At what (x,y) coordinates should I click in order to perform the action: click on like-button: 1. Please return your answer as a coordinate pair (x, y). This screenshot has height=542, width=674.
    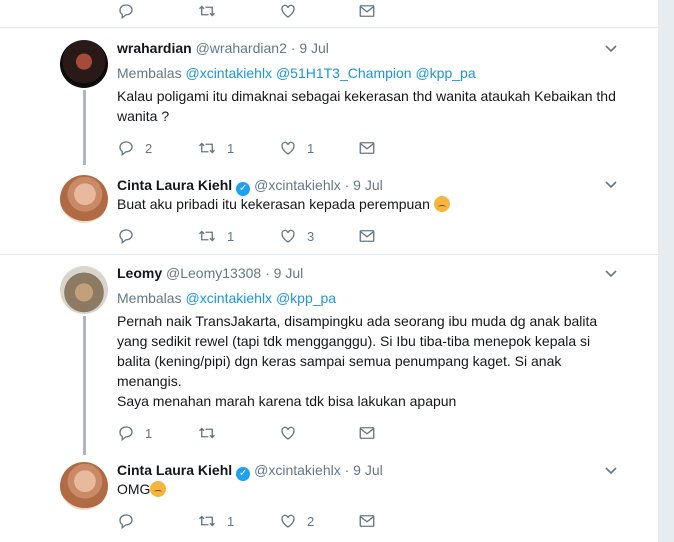
    Looking at the image, I should click on (296, 148).